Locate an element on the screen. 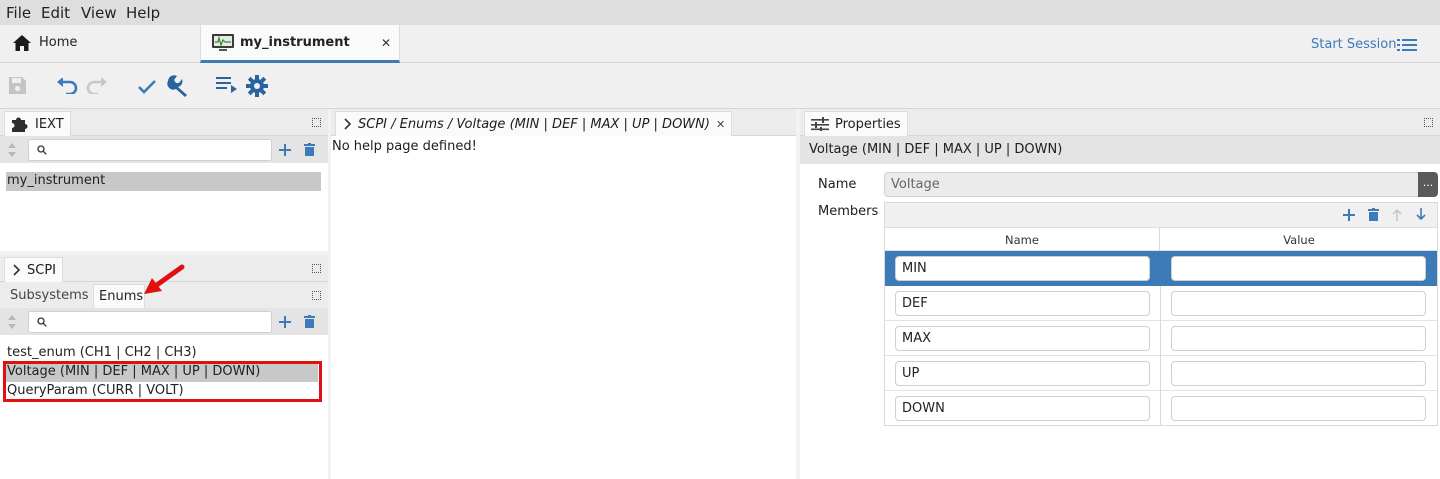  tab-home-label: Home is located at coordinates (58, 42).